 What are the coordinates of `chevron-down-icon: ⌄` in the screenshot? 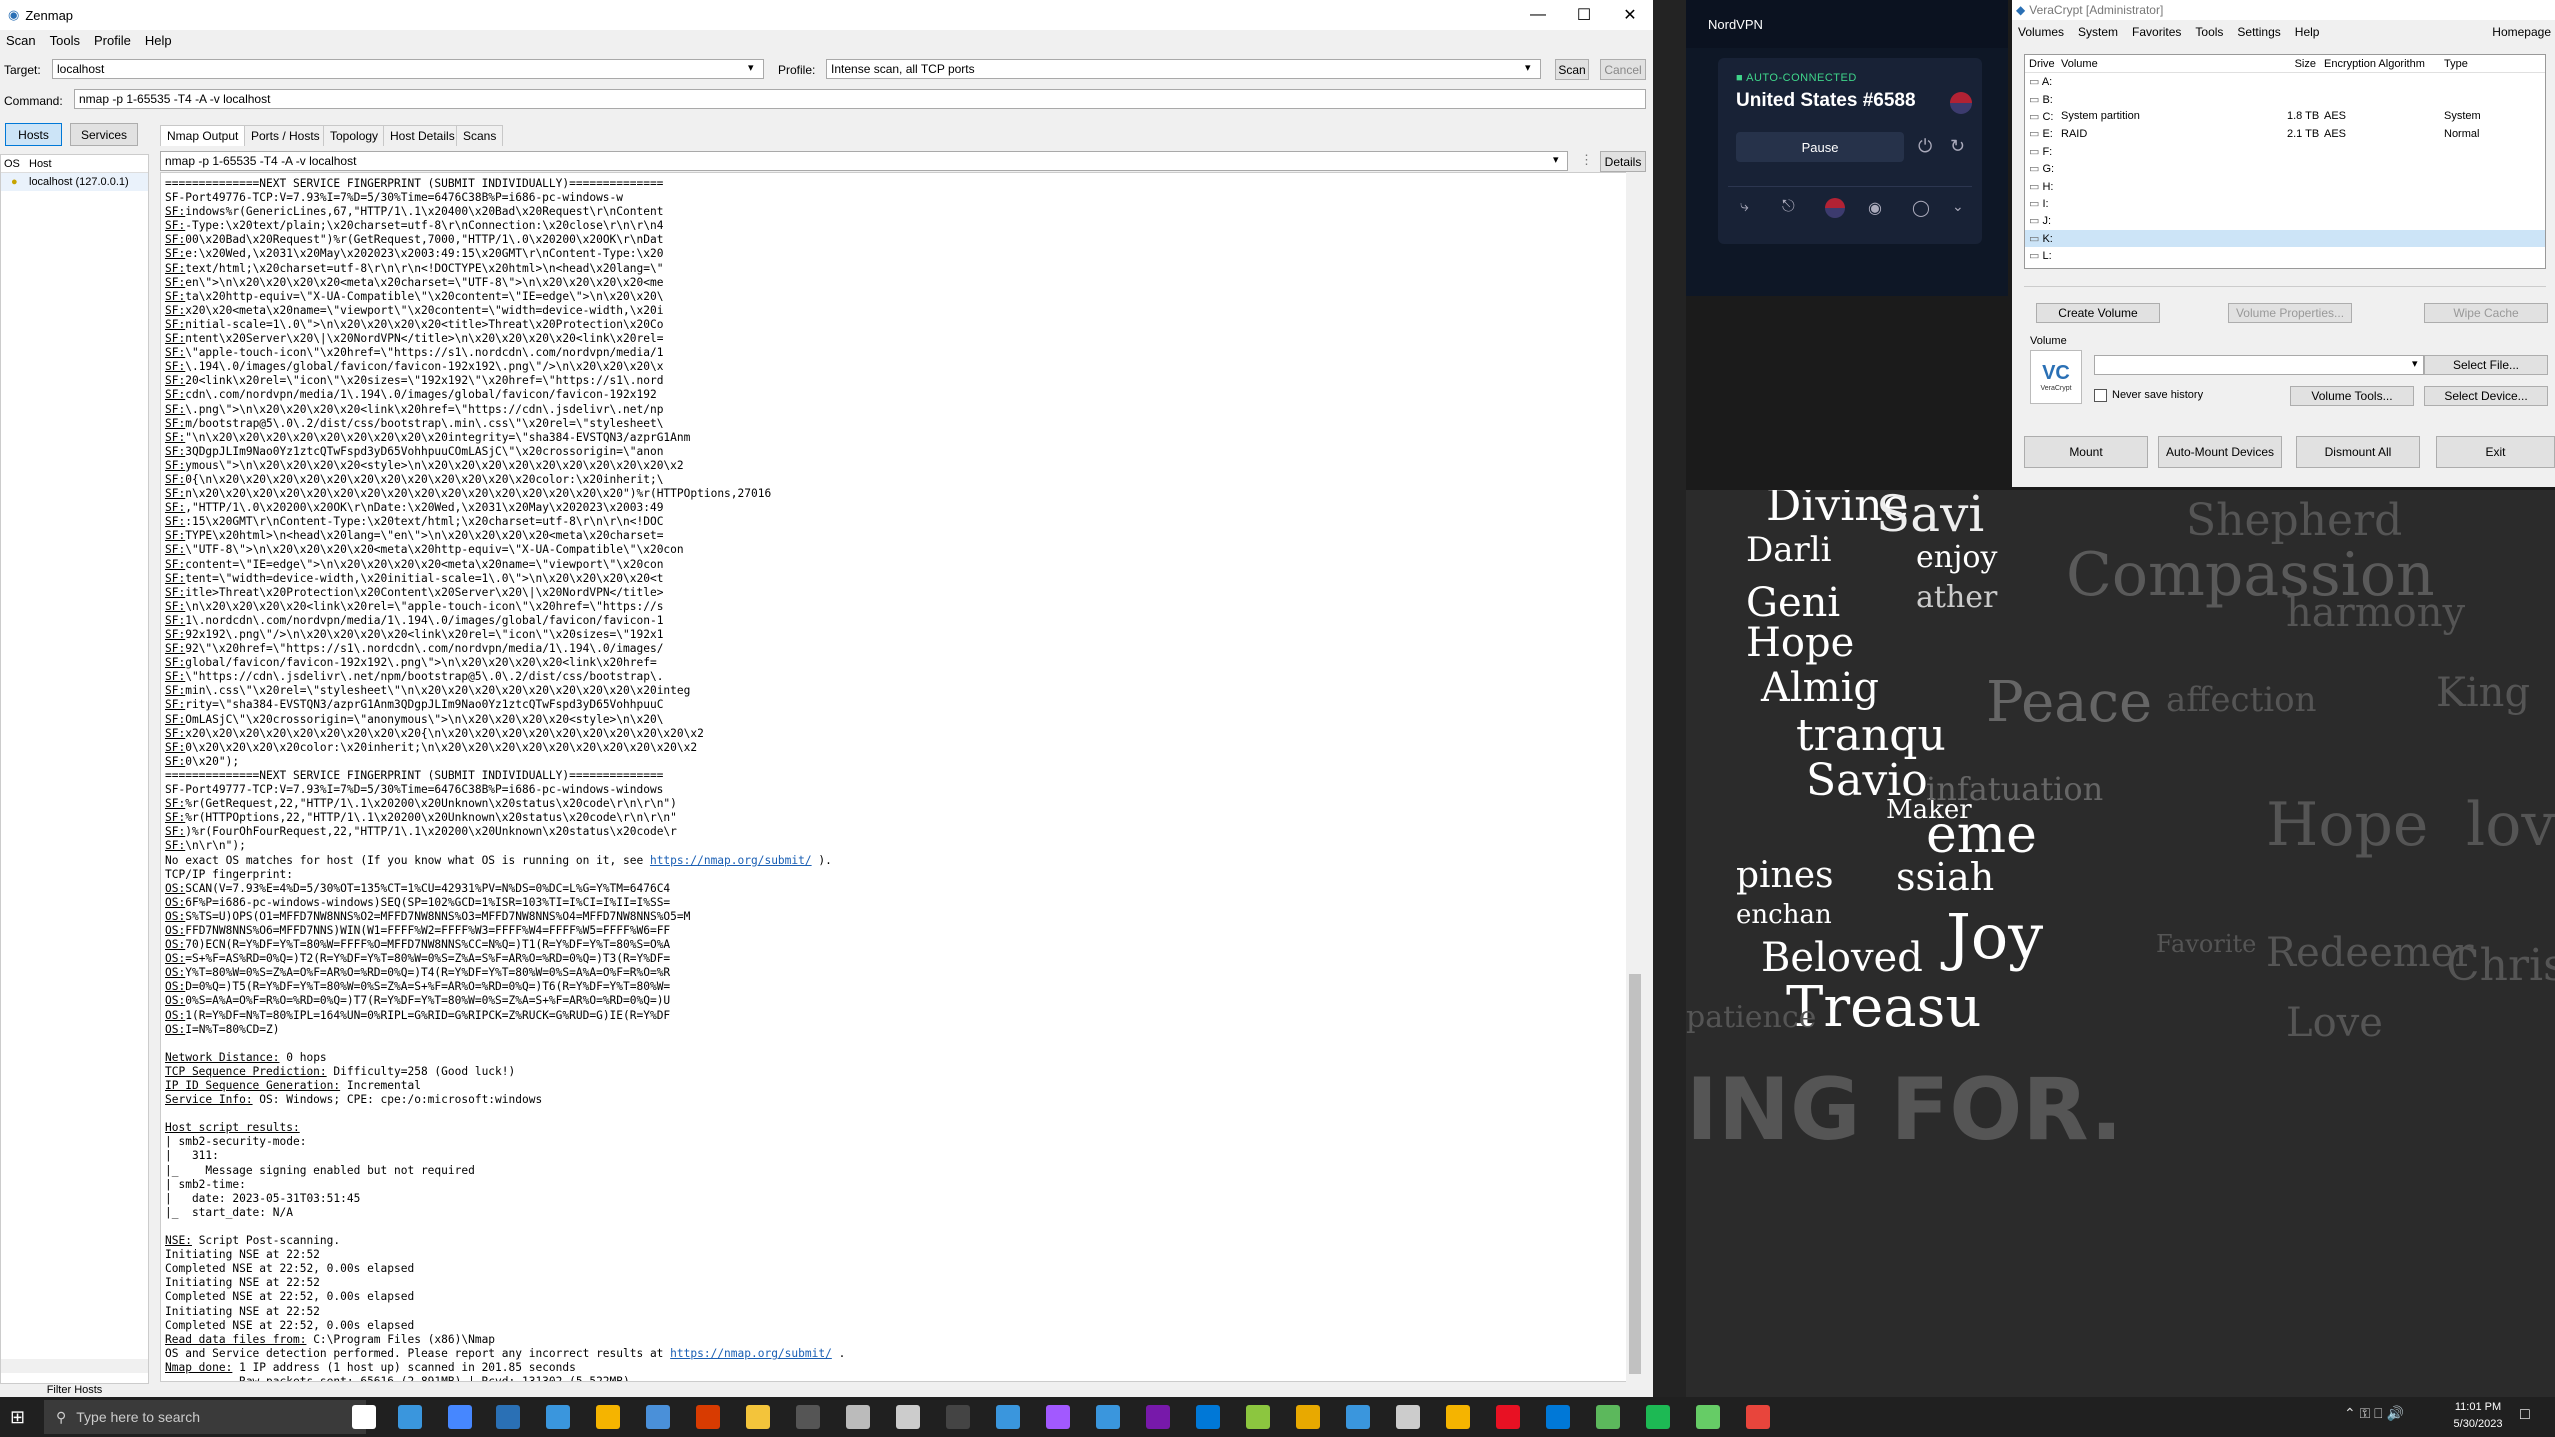 It's located at (1958, 206).